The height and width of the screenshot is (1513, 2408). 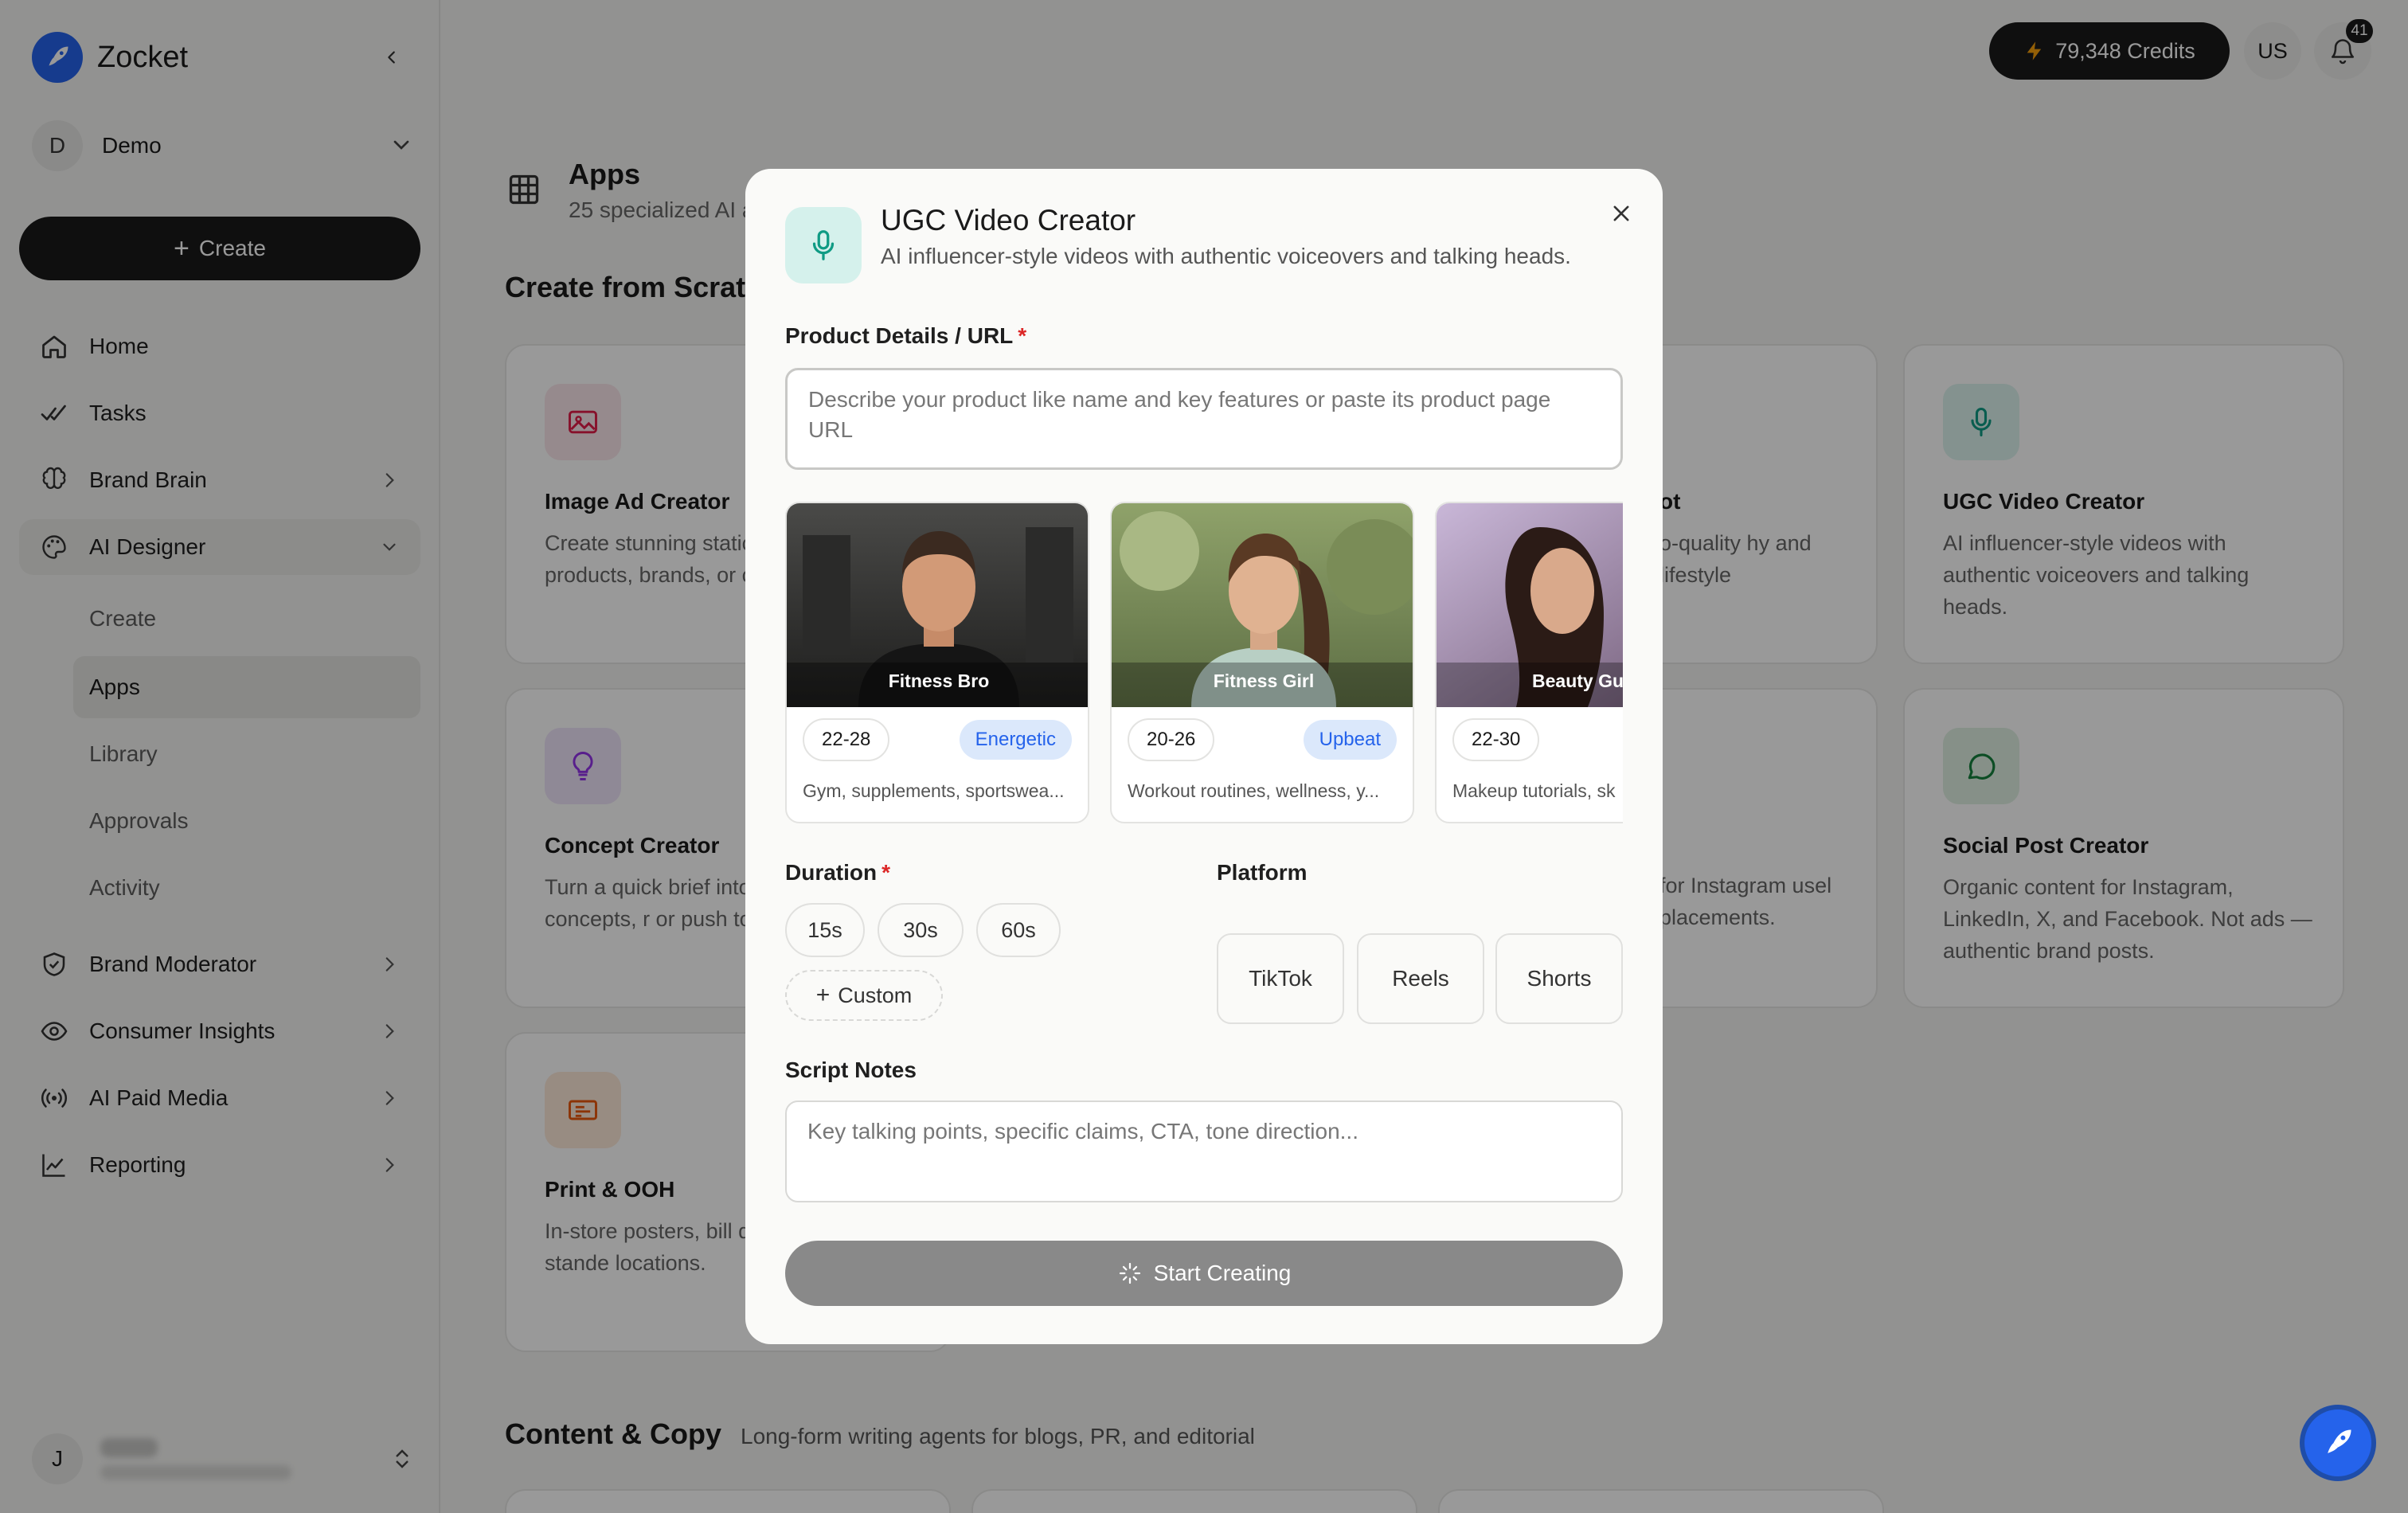 I want to click on custom-duration-button: + Custom, so click(x=864, y=996).